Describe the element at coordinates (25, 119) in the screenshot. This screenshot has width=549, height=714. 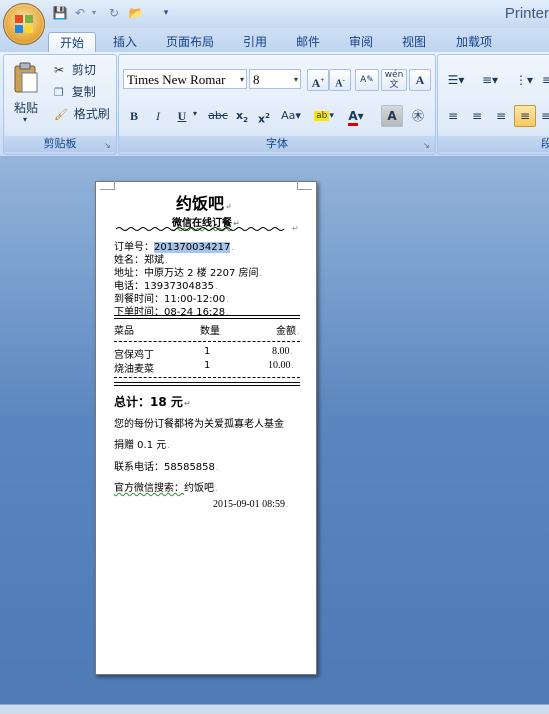
I see `paste-dropdown-icon: ▾` at that location.